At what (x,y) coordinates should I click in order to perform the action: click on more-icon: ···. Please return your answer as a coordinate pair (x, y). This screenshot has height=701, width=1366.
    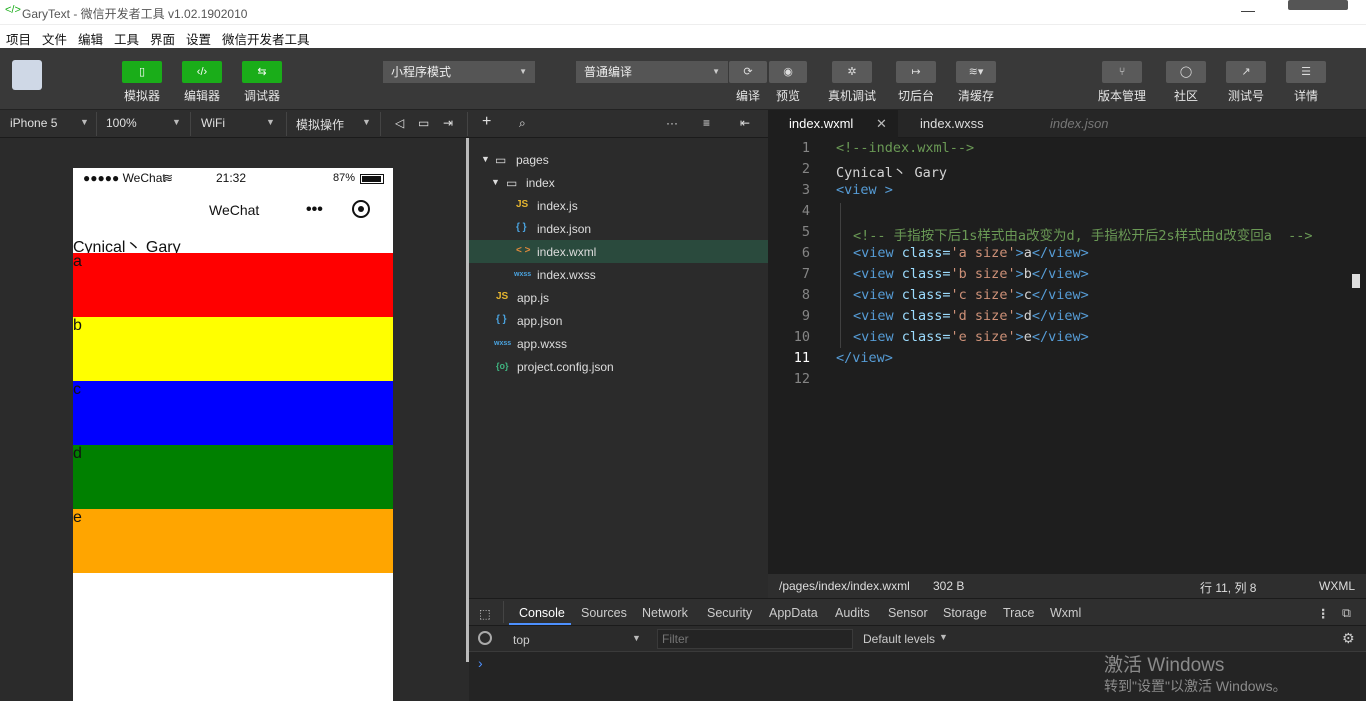
    Looking at the image, I should click on (672, 123).